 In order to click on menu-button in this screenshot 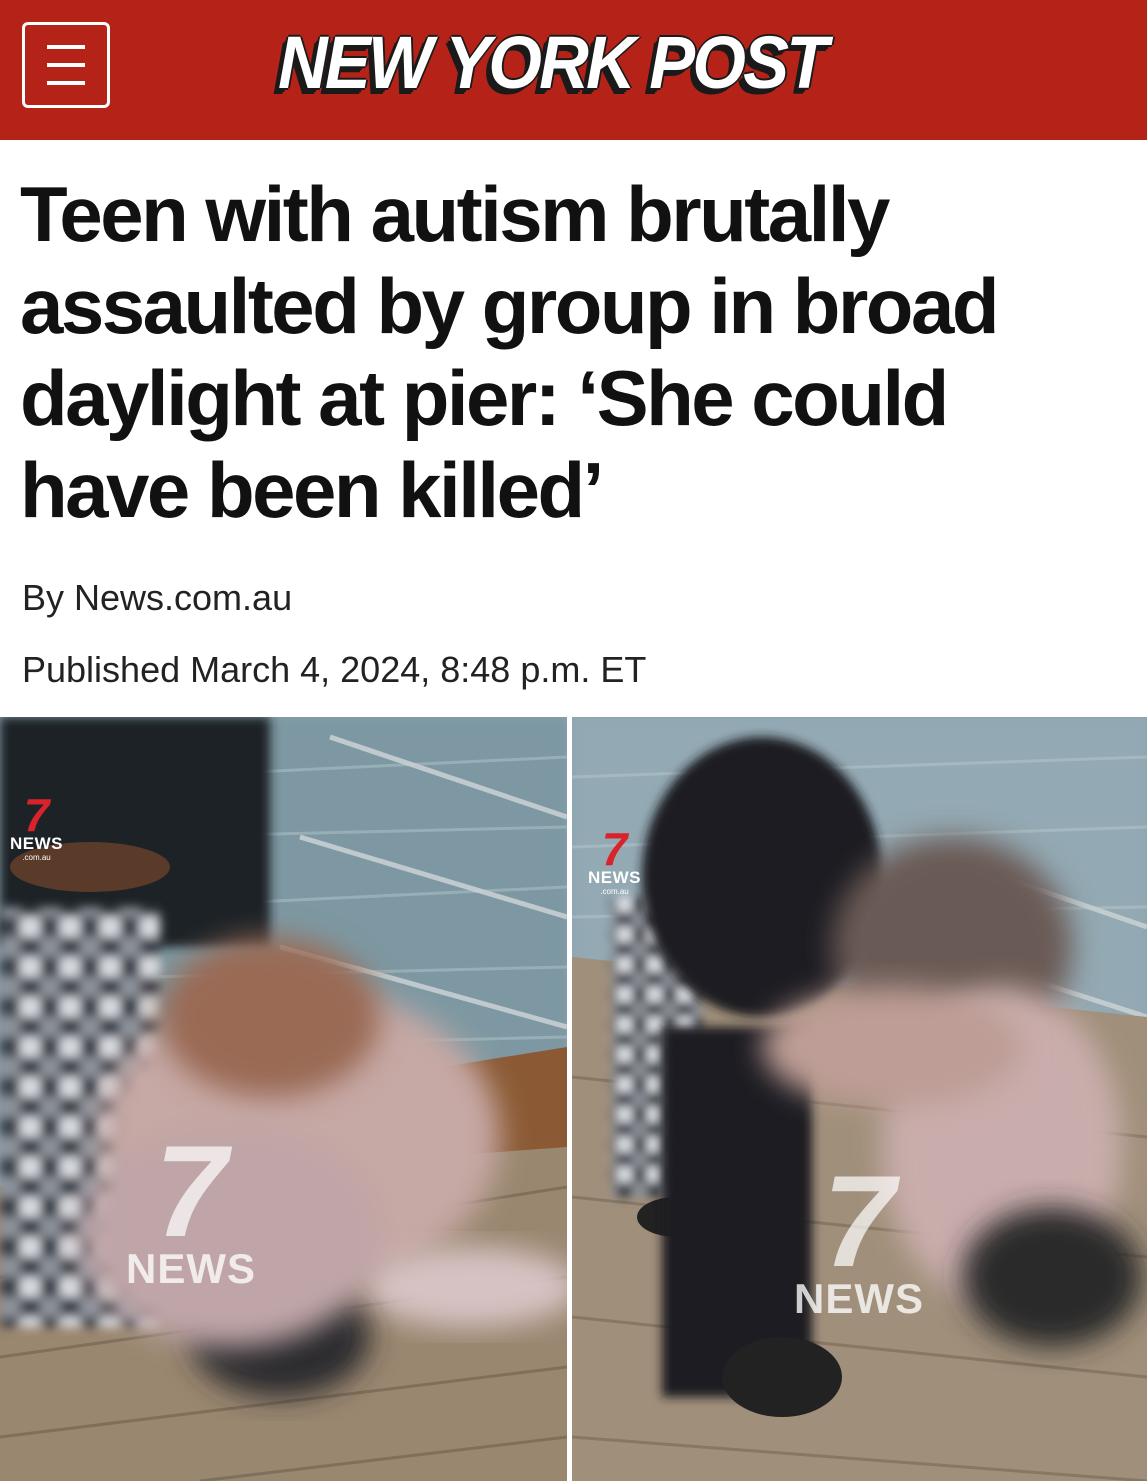, I will do `click(66, 65)`.